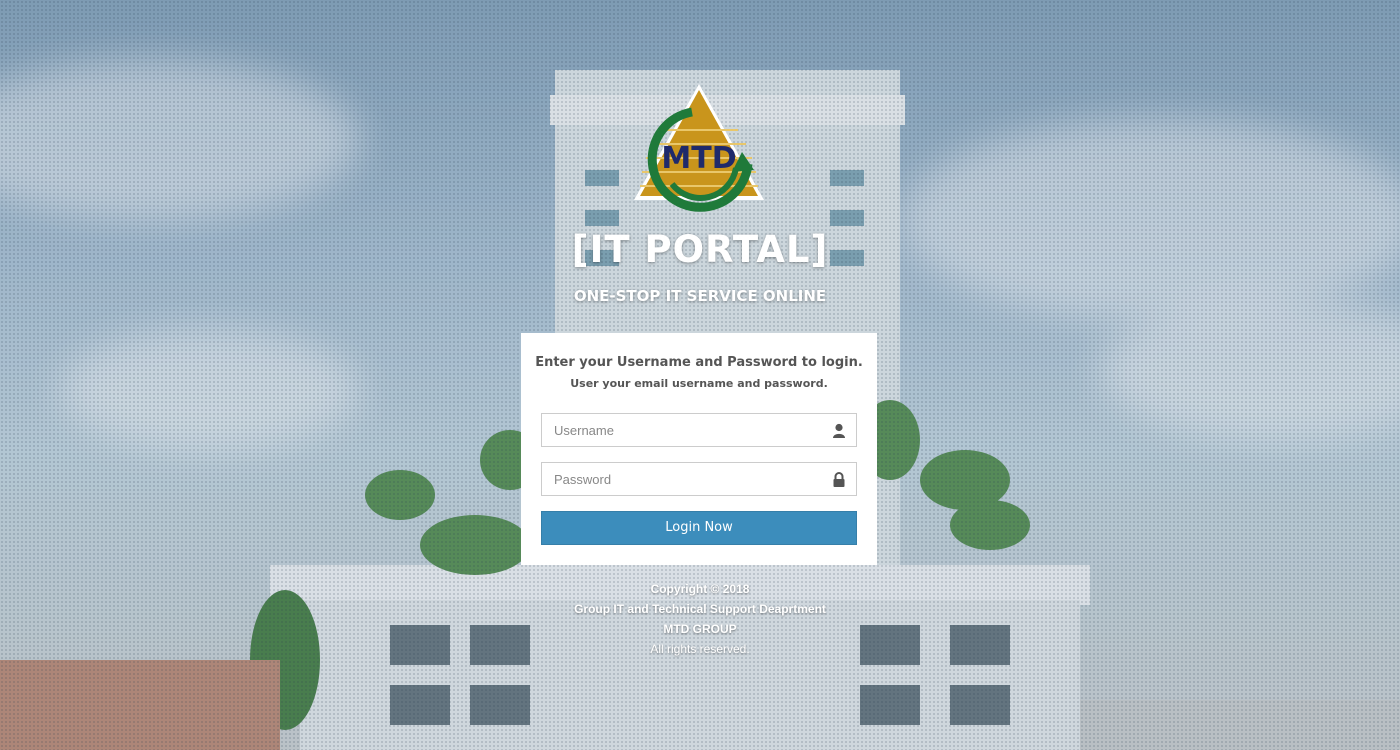 The height and width of the screenshot is (750, 1400). Describe the element at coordinates (839, 479) in the screenshot. I see `lock-icon` at that location.